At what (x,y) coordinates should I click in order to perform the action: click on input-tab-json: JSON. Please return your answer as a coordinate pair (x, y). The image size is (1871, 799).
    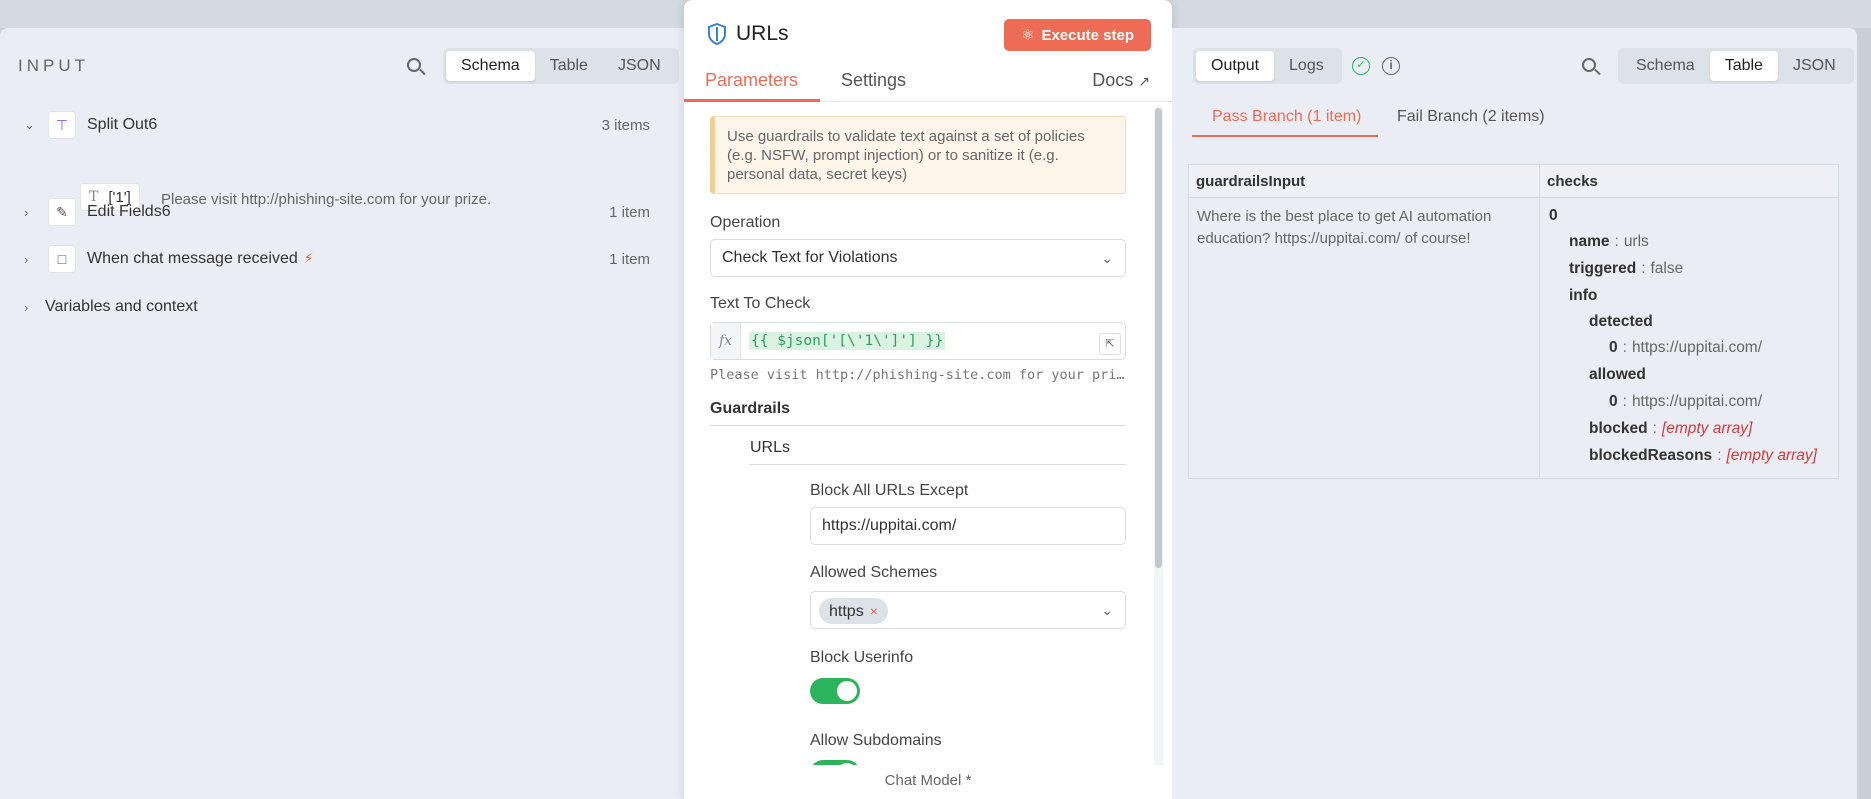
    Looking at the image, I should click on (639, 66).